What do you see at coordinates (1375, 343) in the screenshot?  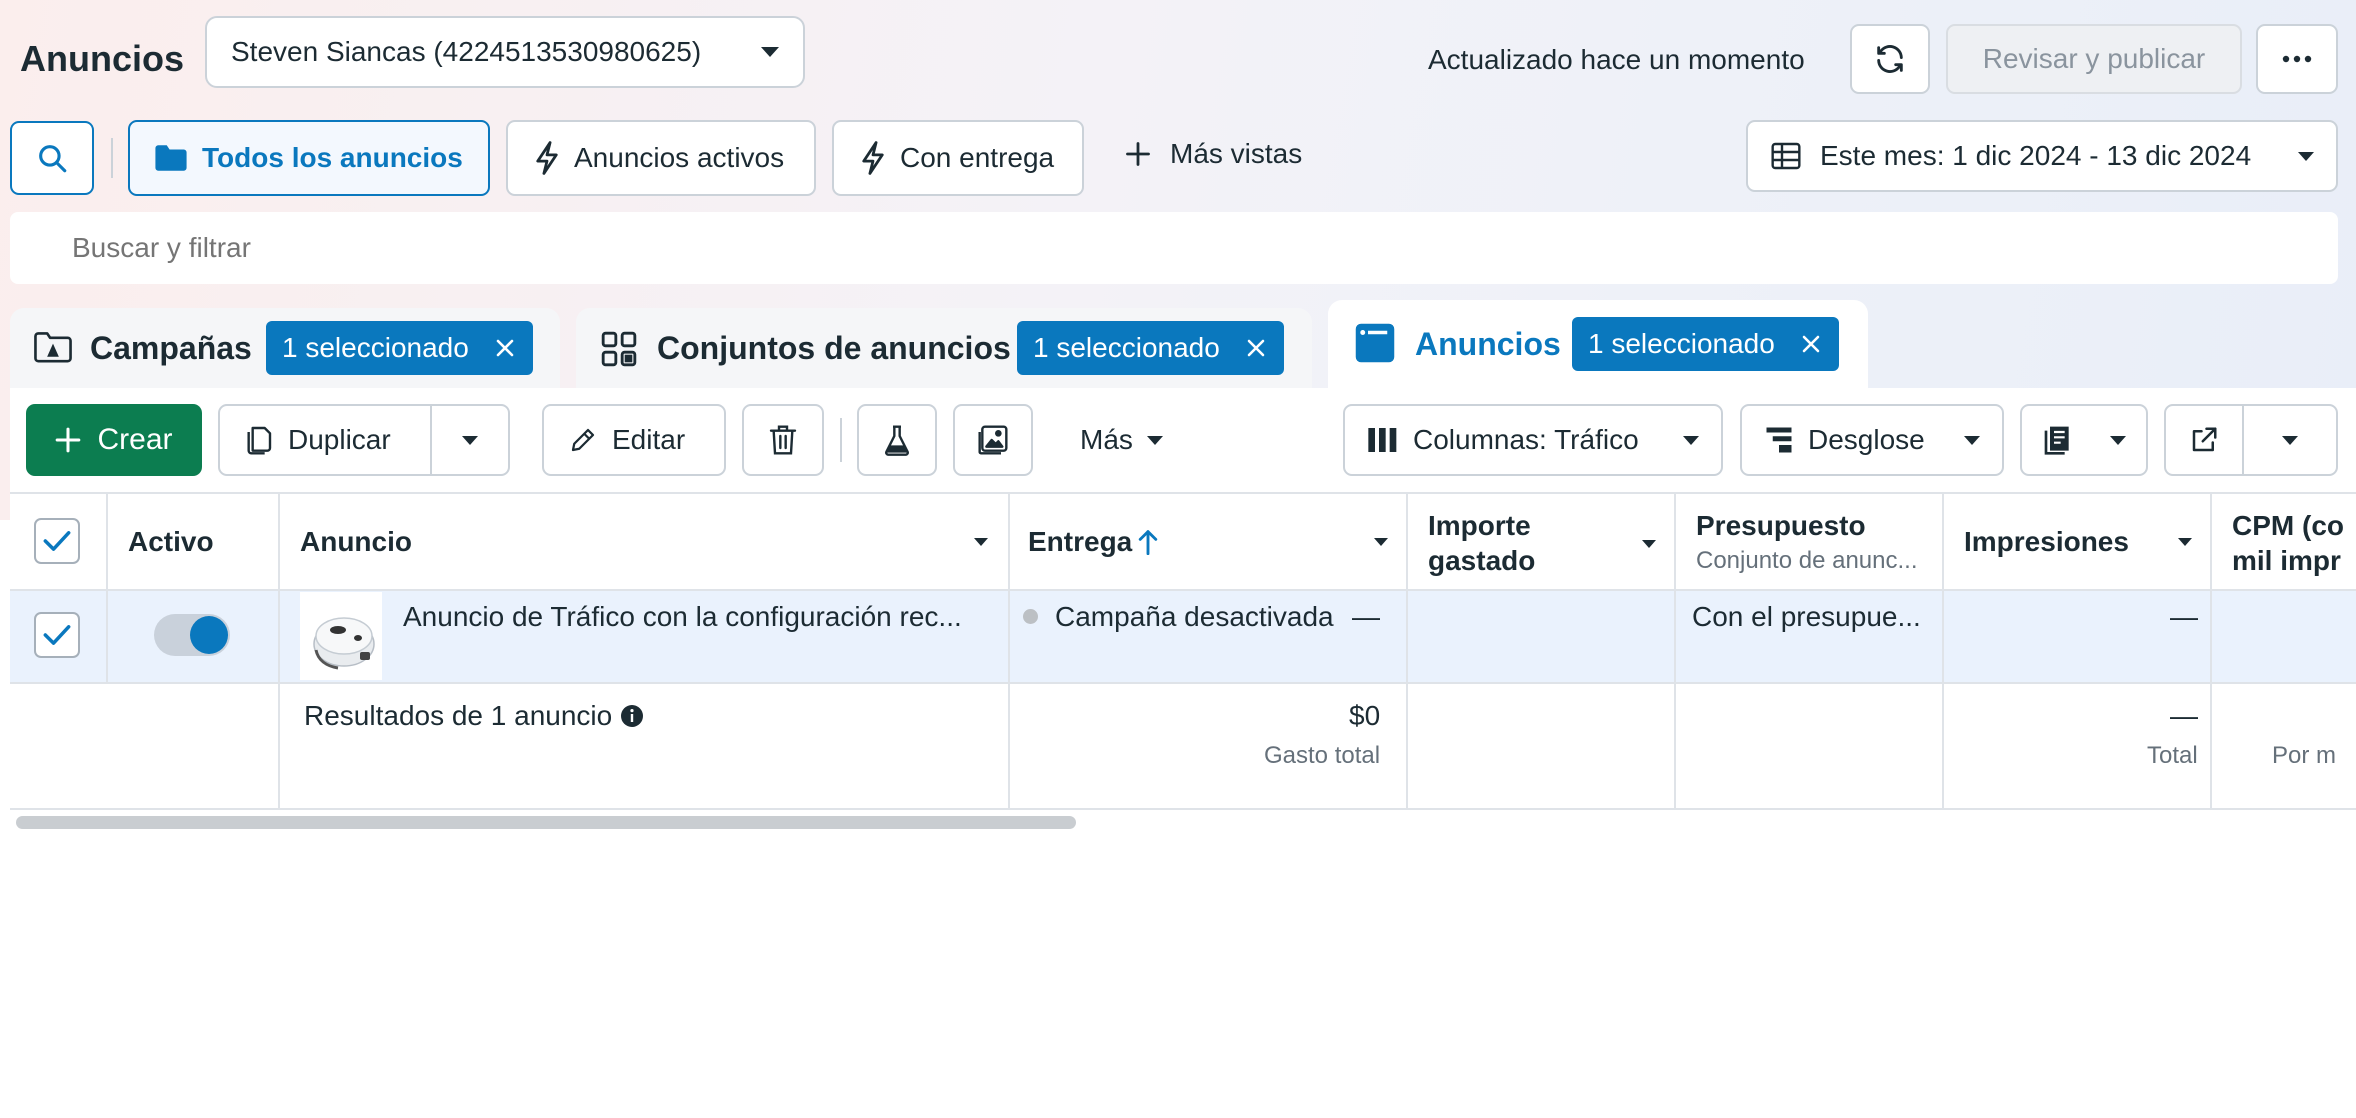 I see `ads-window-icon` at bounding box center [1375, 343].